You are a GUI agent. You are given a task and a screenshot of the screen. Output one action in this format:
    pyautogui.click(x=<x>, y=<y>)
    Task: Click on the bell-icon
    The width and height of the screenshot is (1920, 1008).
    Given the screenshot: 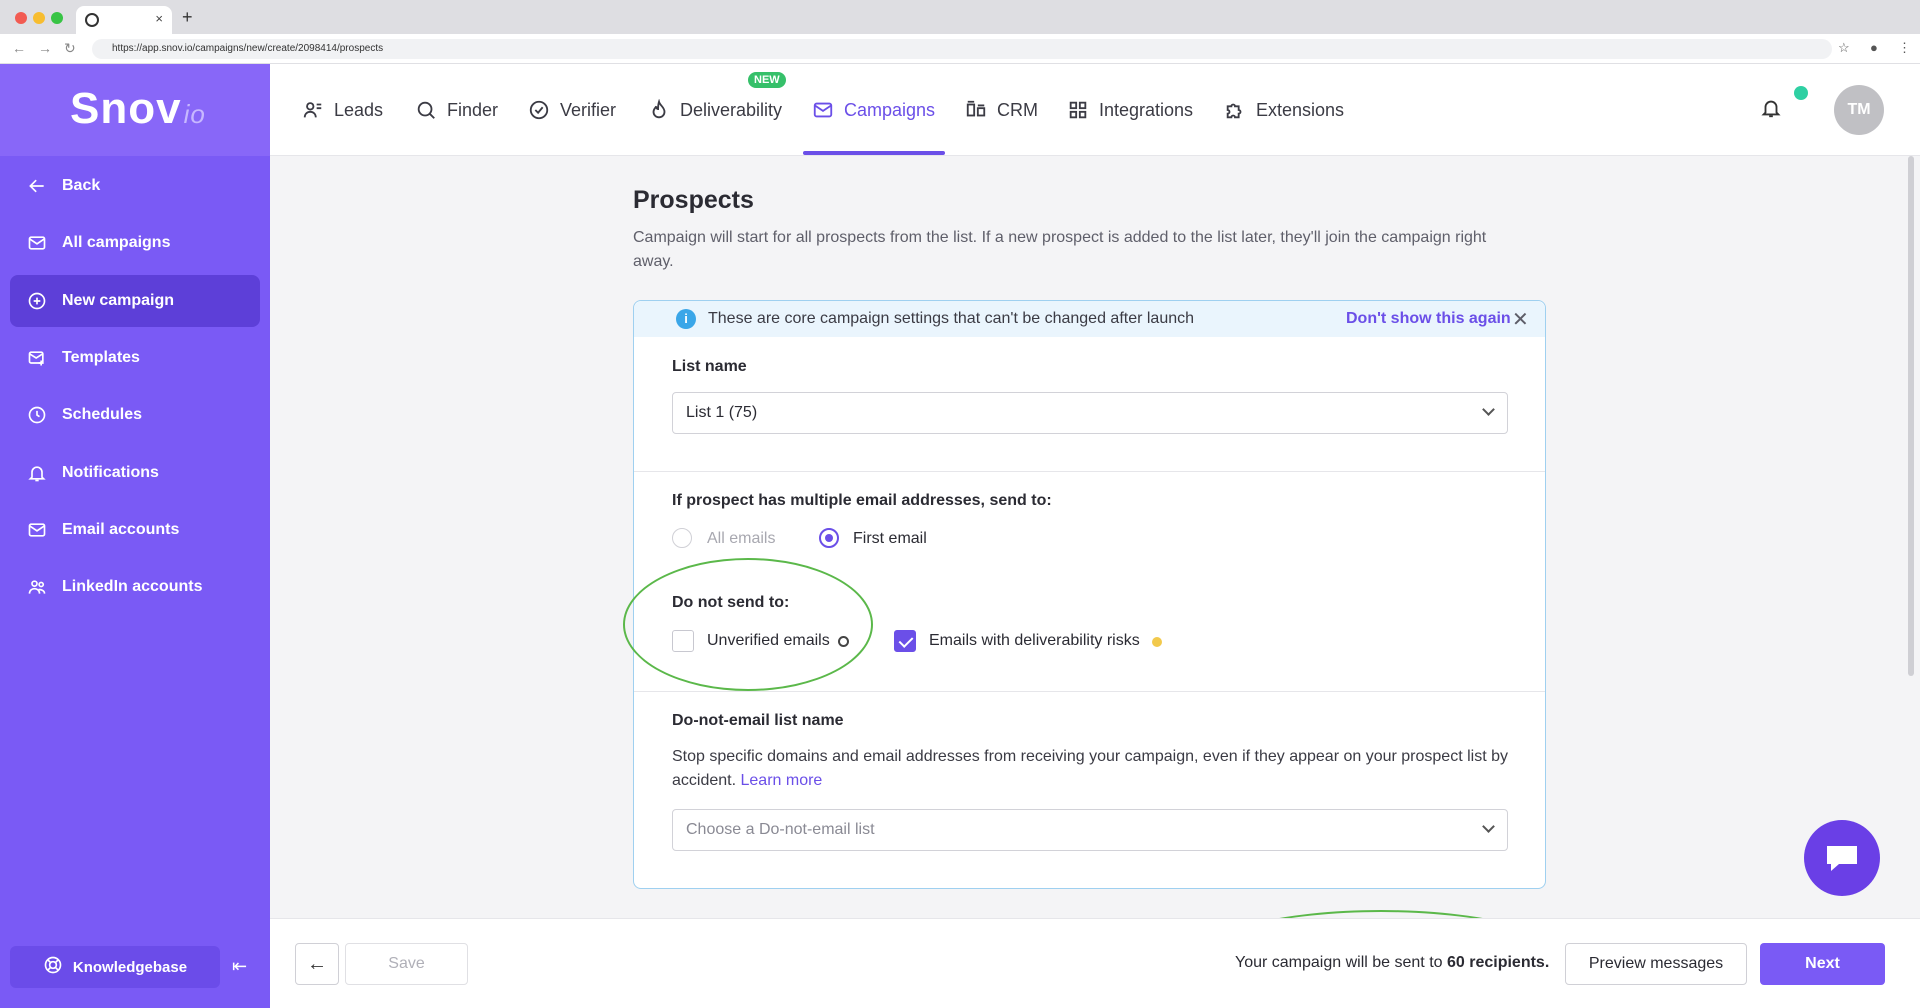 What is the action you would take?
    pyautogui.click(x=37, y=473)
    